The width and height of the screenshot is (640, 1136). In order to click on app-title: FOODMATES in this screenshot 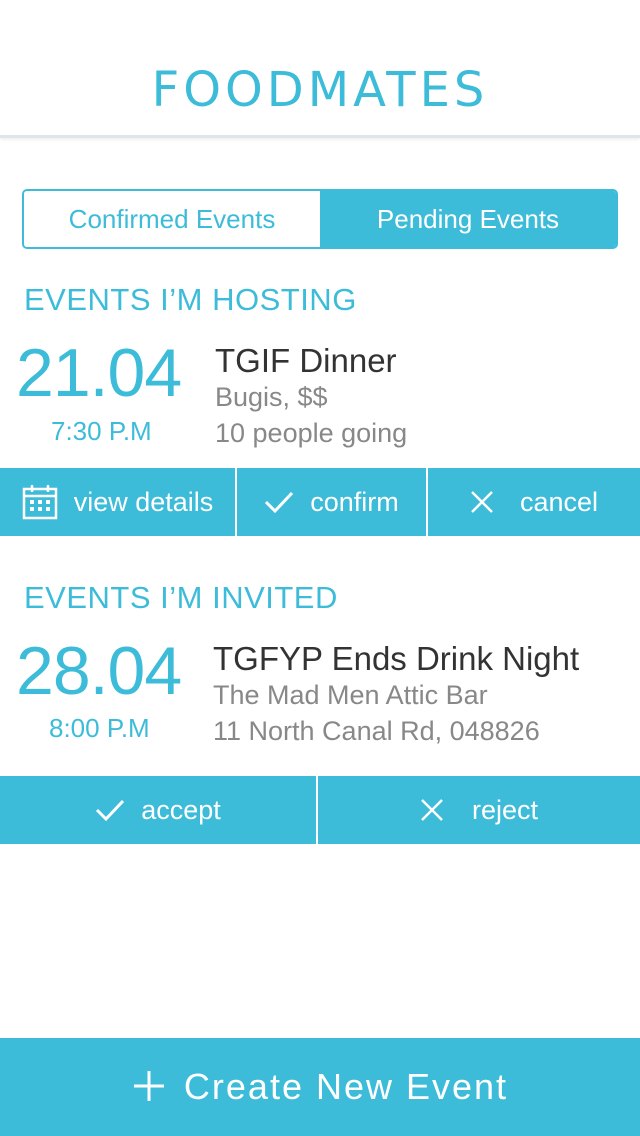, I will do `click(320, 90)`.